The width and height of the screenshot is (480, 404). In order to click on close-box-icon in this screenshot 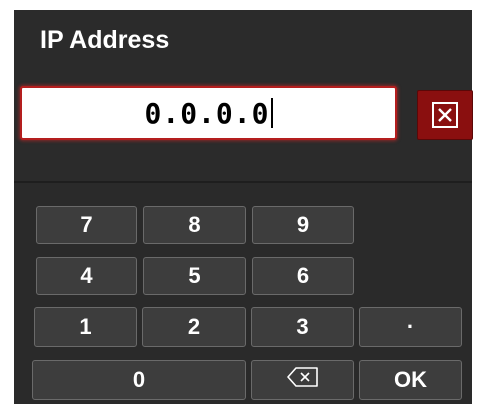, I will do `click(445, 115)`.